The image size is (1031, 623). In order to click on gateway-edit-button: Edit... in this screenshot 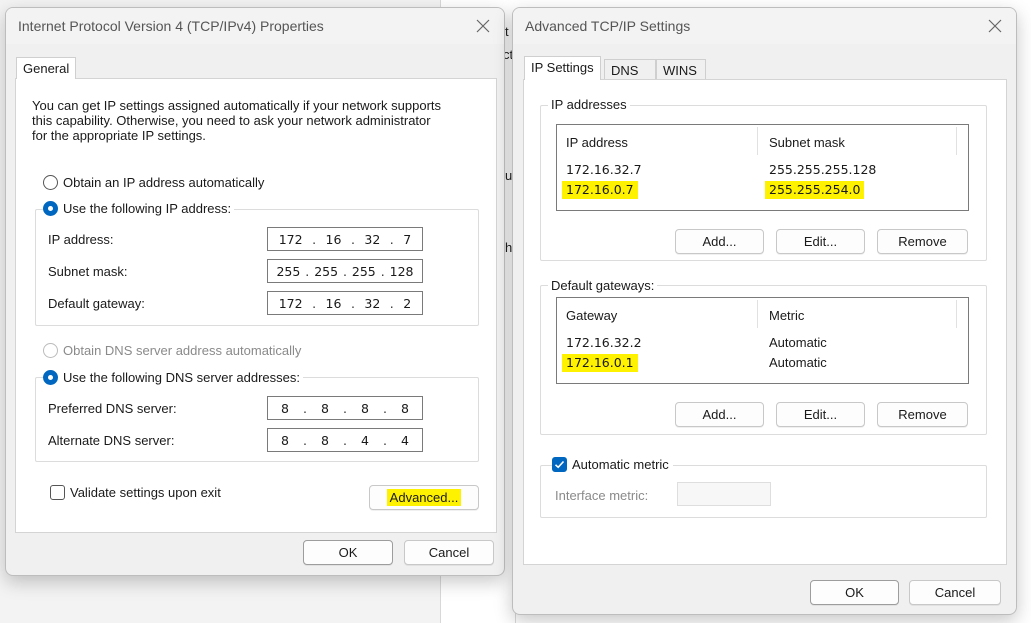, I will do `click(820, 414)`.